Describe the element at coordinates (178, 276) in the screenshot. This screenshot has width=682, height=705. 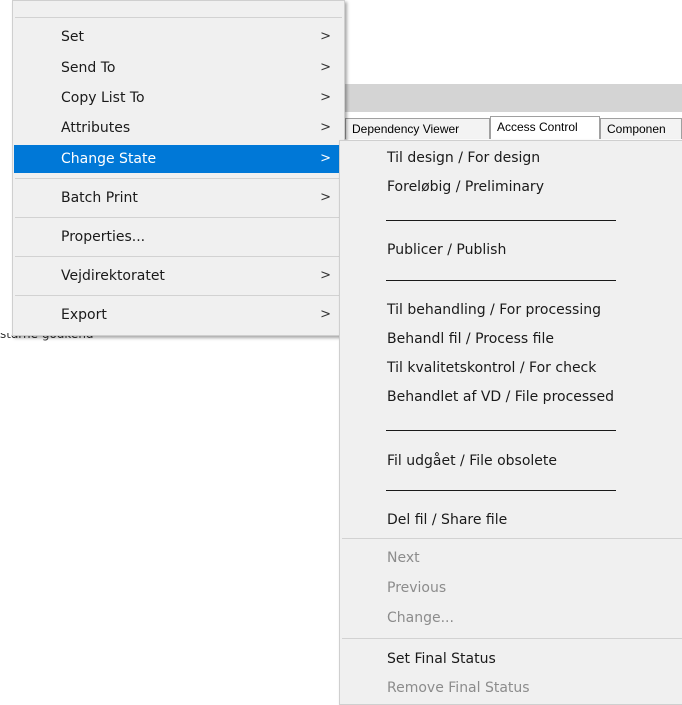
I see `menu-item-vejdirektoratet: Vejdirektoratet >` at that location.